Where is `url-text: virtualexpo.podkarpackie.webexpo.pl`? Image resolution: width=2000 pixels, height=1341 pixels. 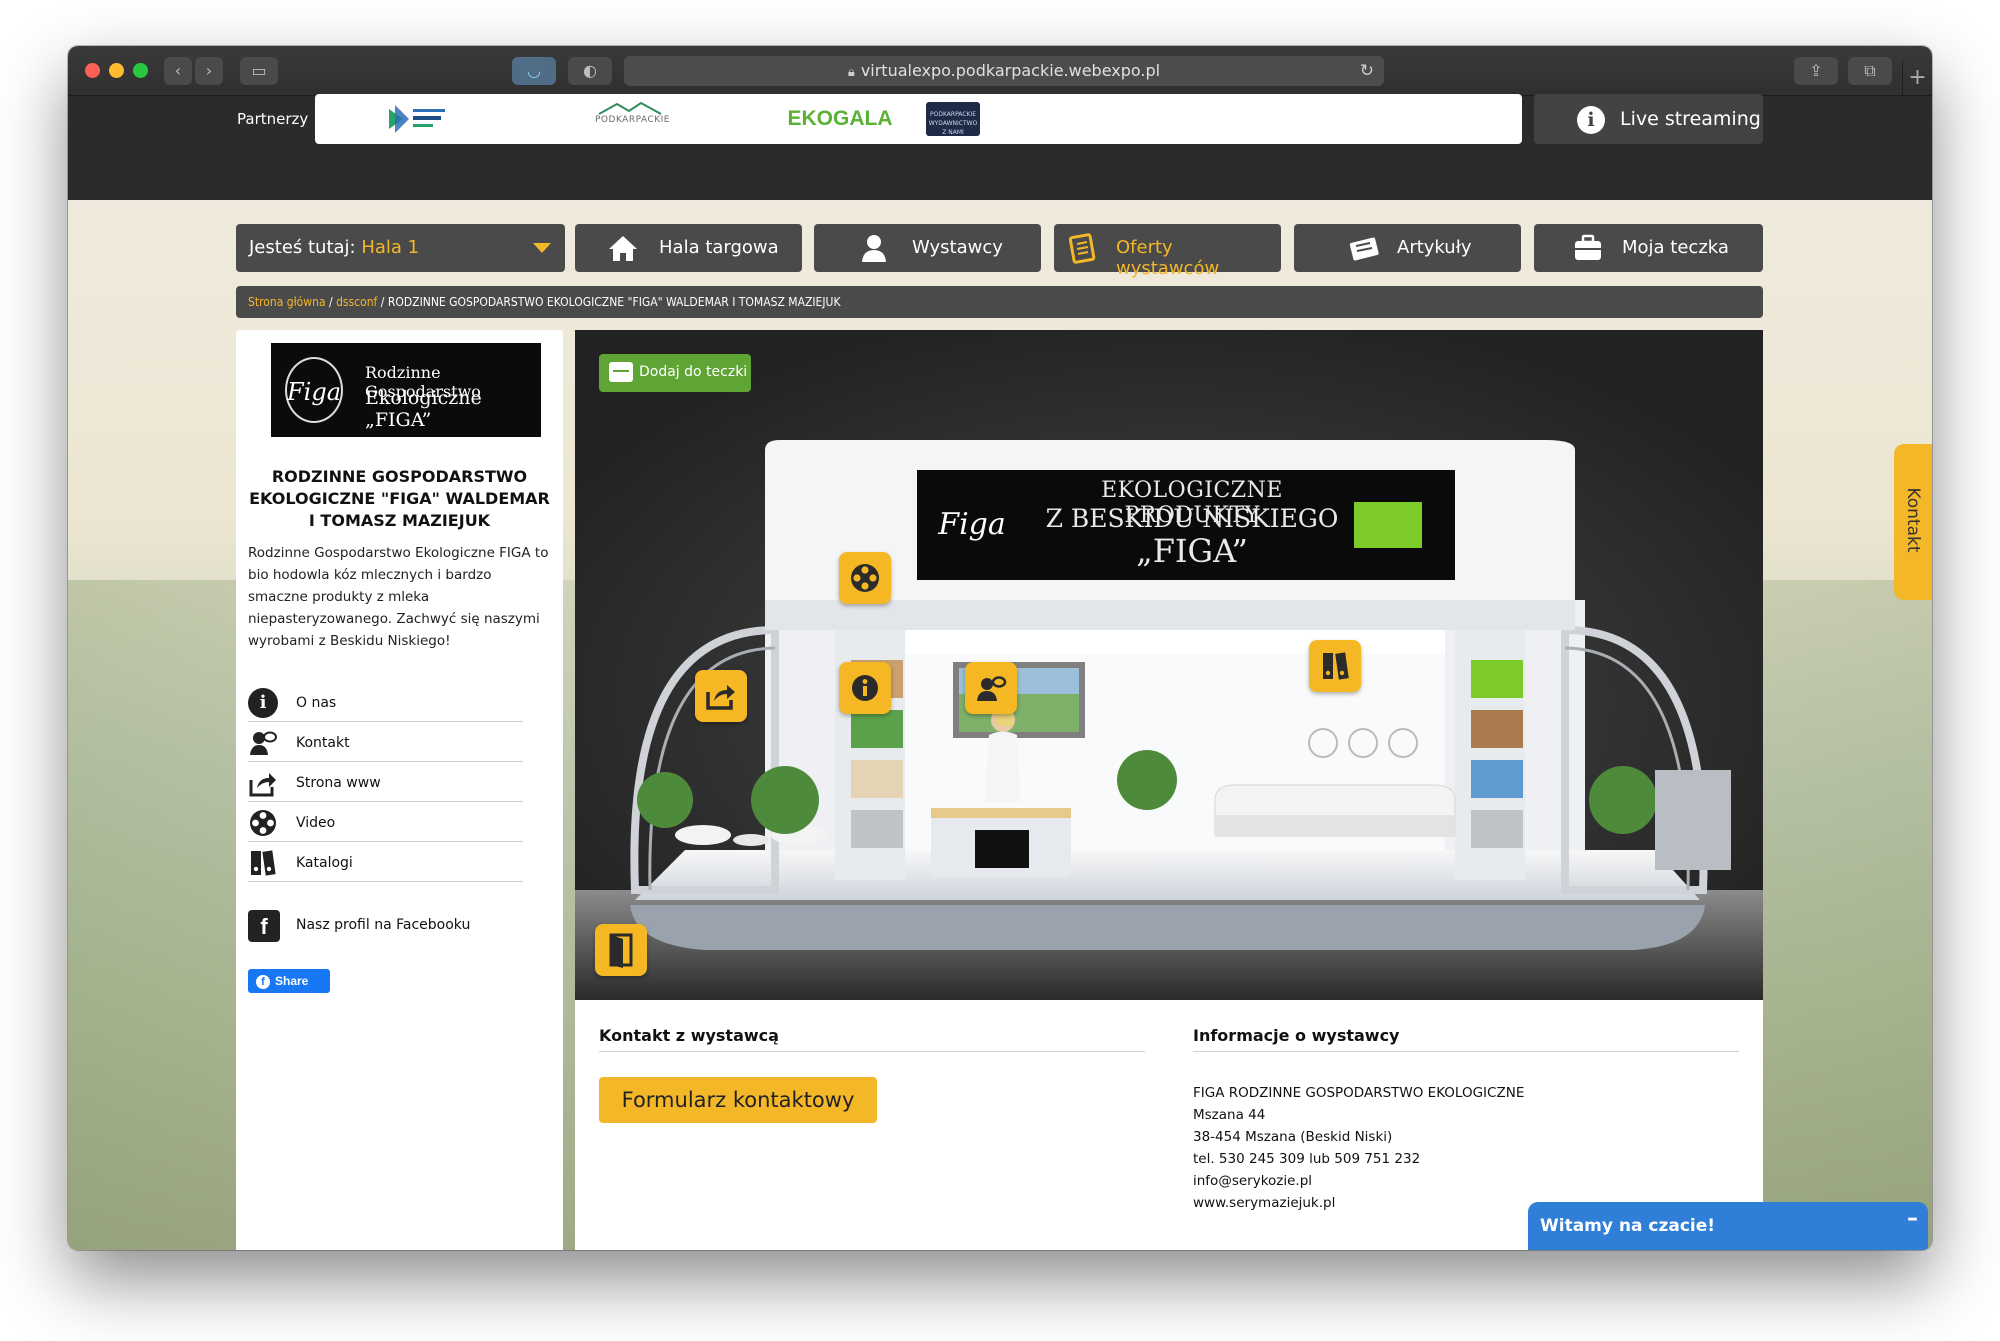 url-text: virtualexpo.podkarpackie.webexpo.pl is located at coordinates (1010, 70).